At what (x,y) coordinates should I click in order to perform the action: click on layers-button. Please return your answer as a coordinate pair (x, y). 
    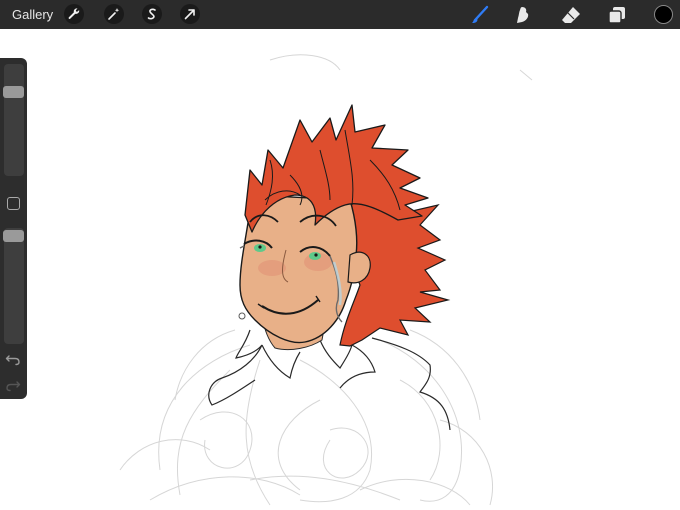
    Looking at the image, I should click on (617, 15).